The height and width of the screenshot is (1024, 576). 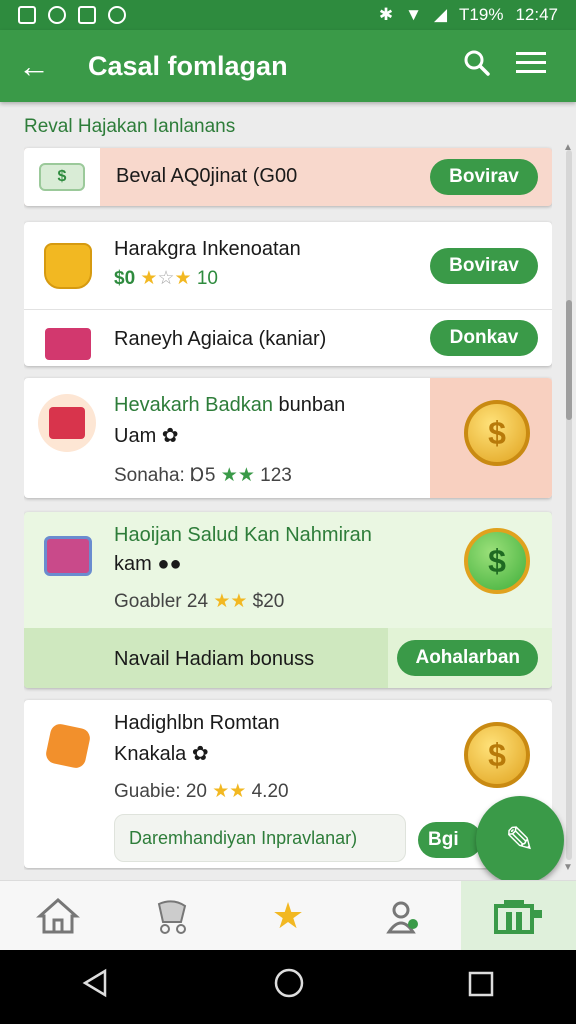 What do you see at coordinates (312, 405) in the screenshot?
I see `item-name: bunban` at bounding box center [312, 405].